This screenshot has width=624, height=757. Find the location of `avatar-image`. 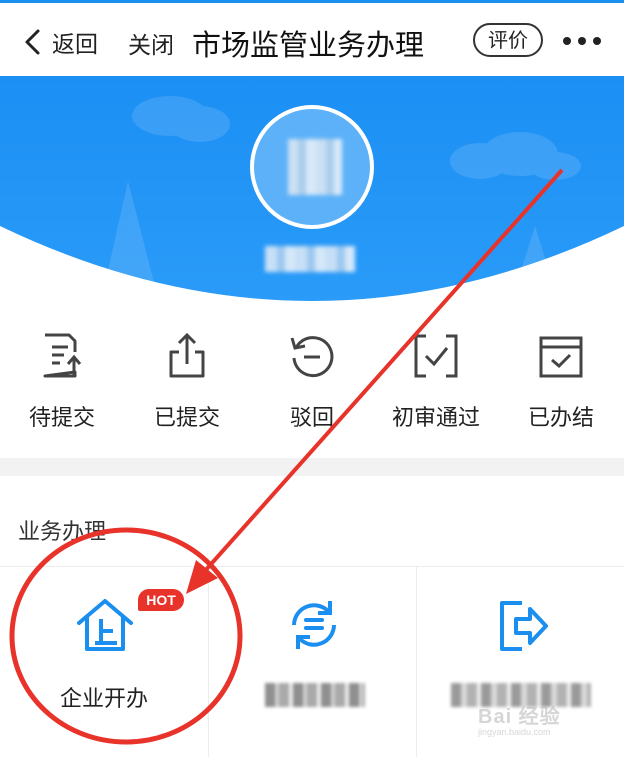

avatar-image is located at coordinates (315, 167).